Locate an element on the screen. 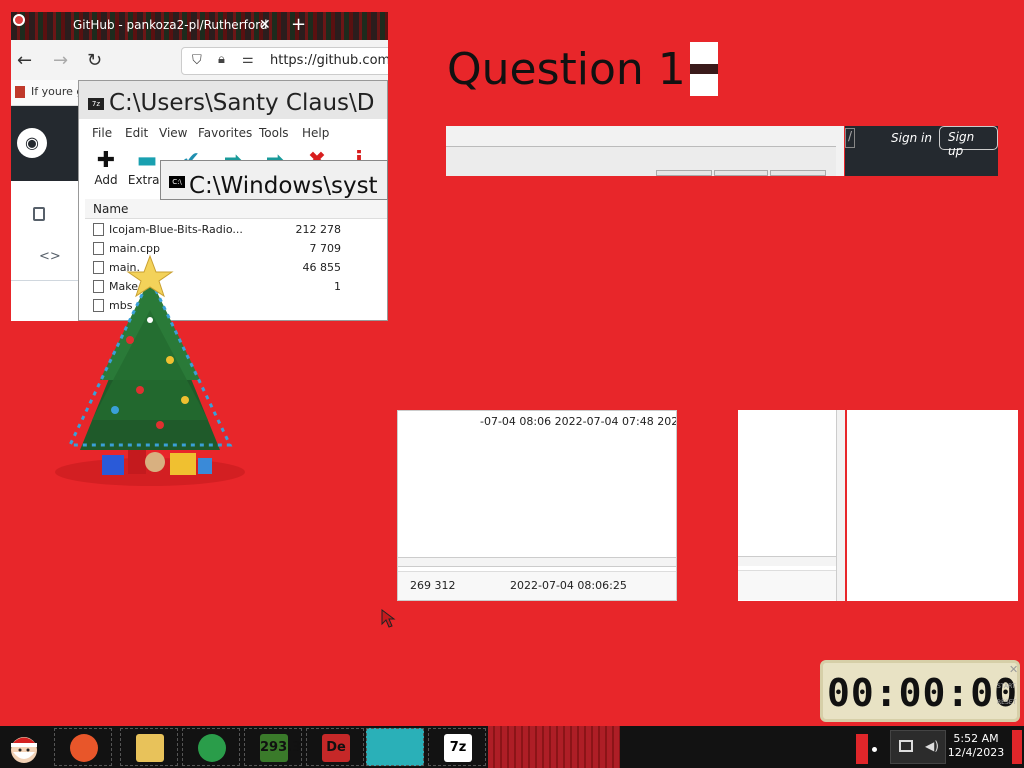  de-icon: De is located at coordinates (336, 748).